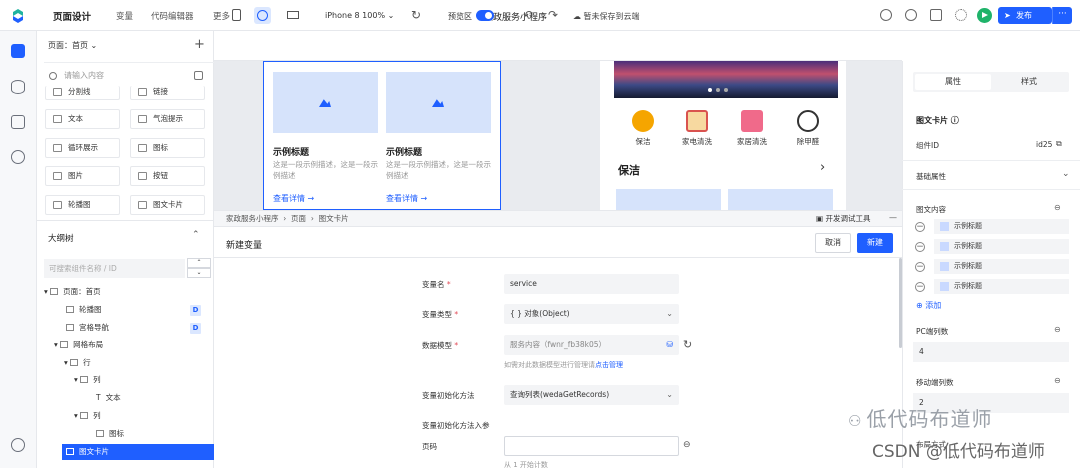  What do you see at coordinates (18, 157) in the screenshot?
I see `settings-rail-icon` at bounding box center [18, 157].